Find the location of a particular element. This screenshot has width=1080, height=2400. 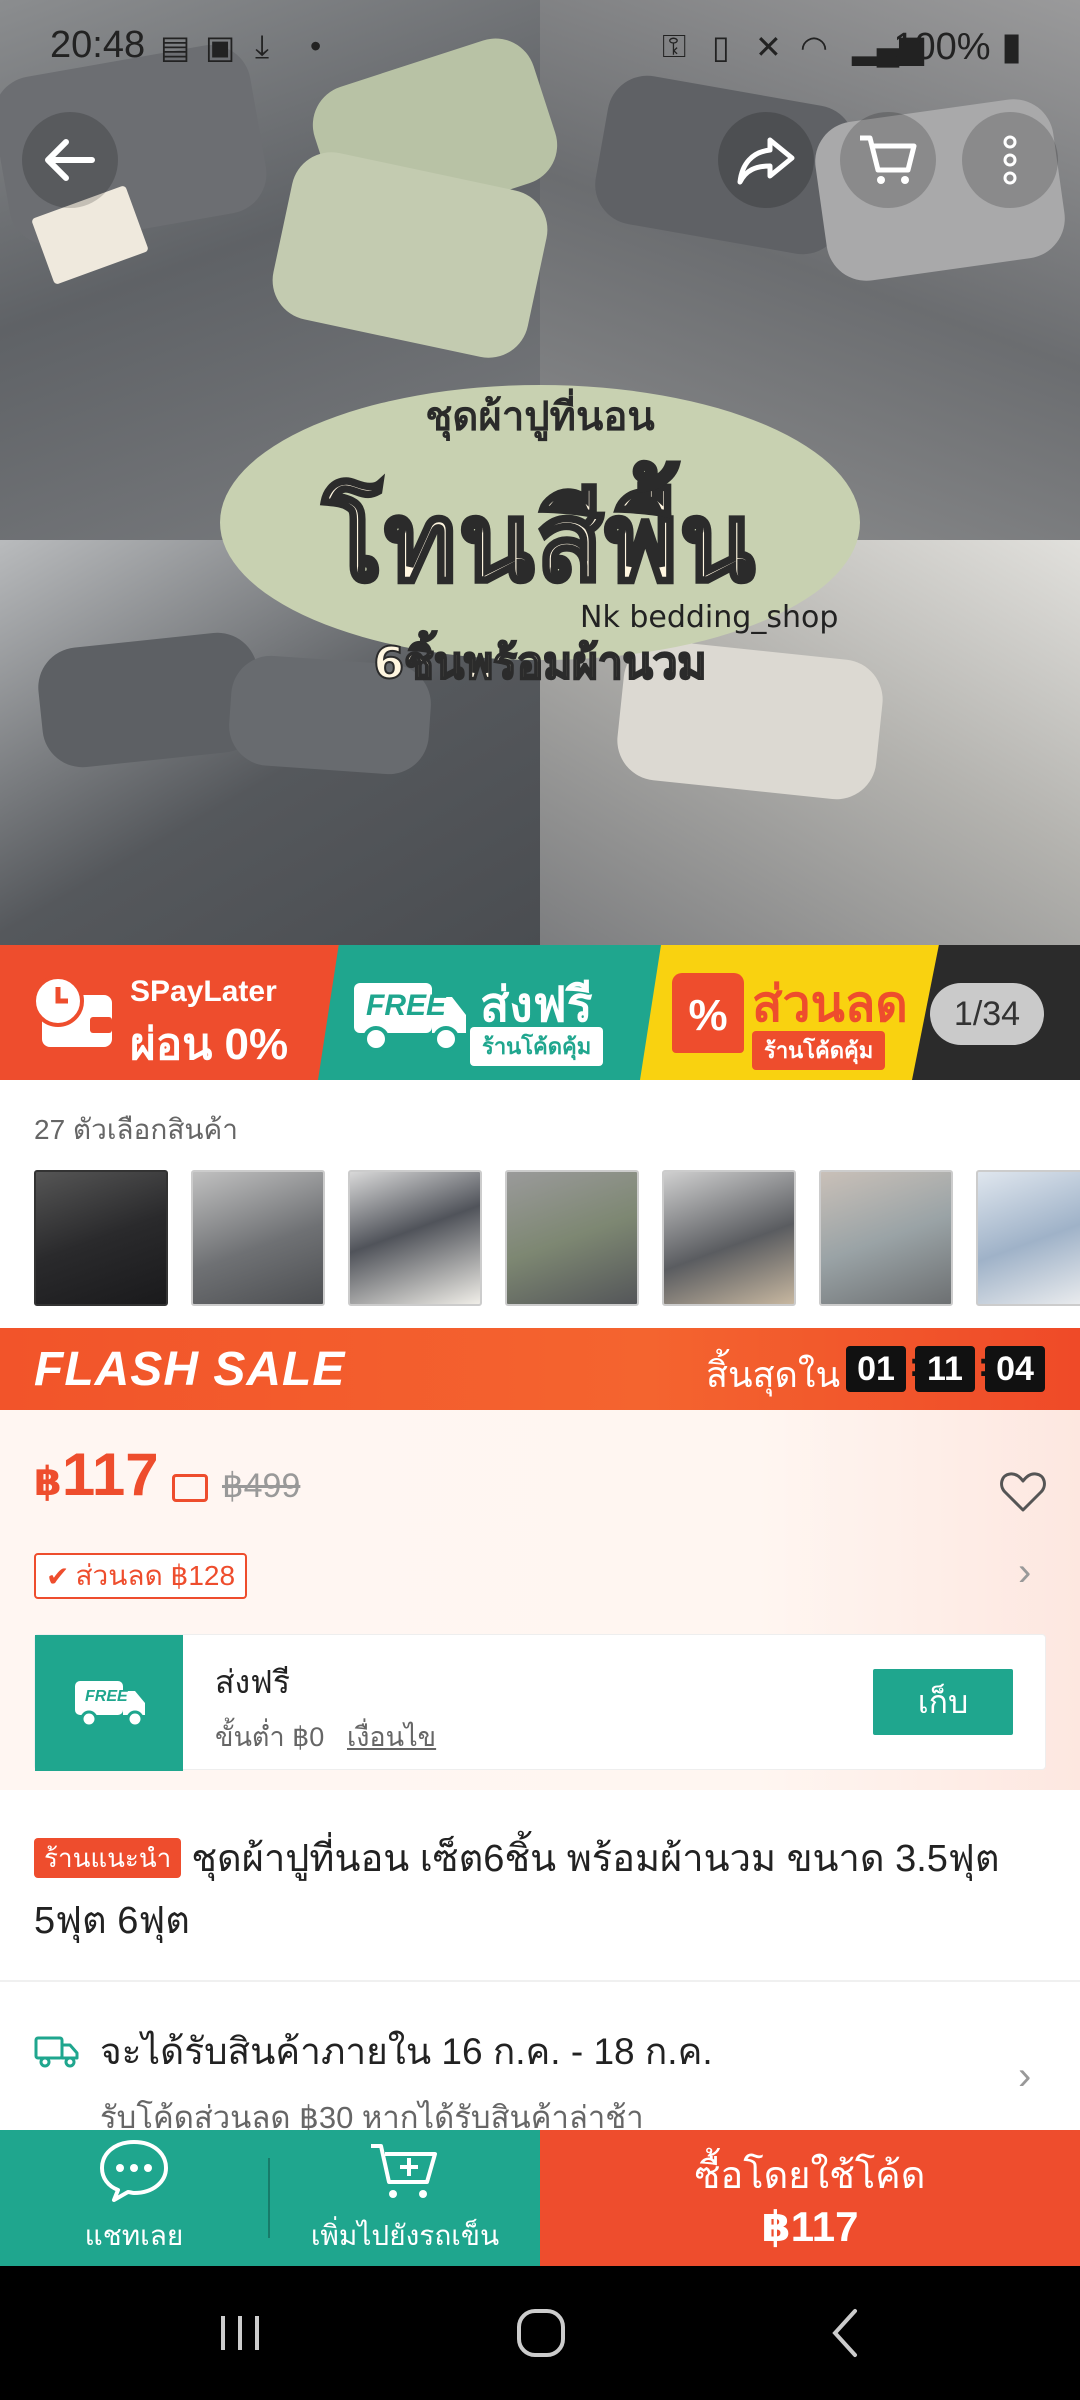

mute-icon: ✕ is located at coordinates (768, 47).